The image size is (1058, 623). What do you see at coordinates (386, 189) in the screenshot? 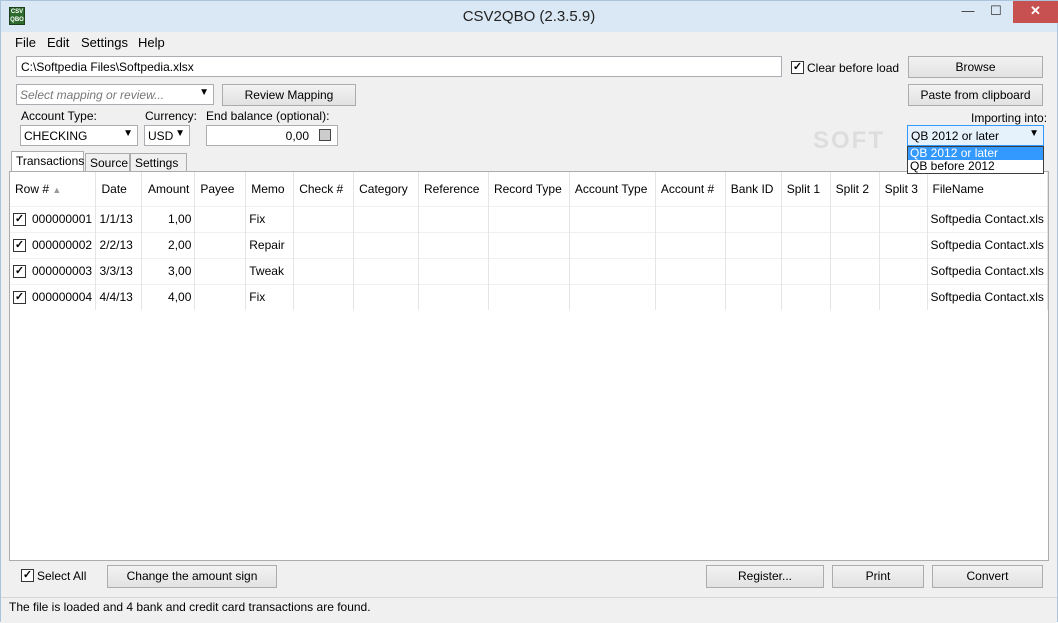
I see `column-header: Category` at bounding box center [386, 189].